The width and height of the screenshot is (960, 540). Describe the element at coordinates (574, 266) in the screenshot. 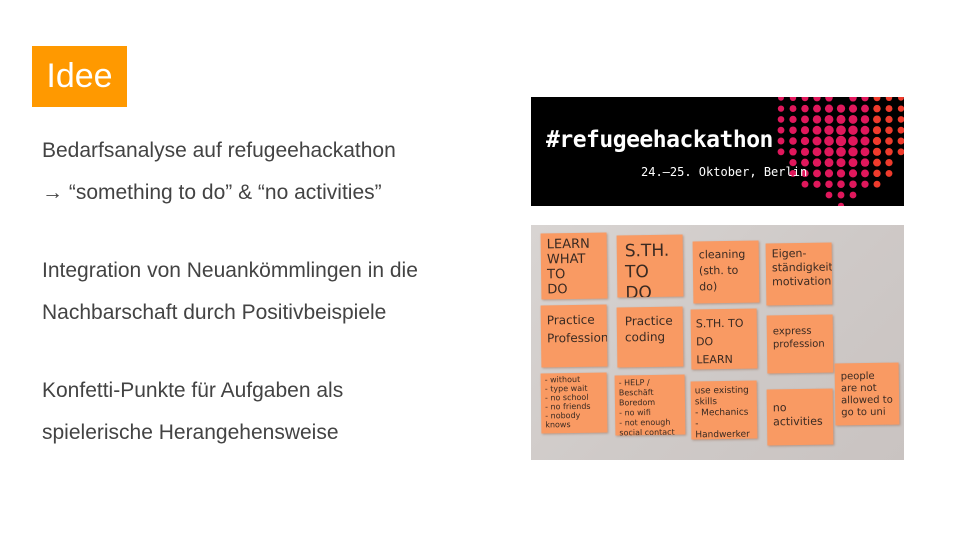

I see `sticky-note: LEARN WHAT TO DO` at that location.